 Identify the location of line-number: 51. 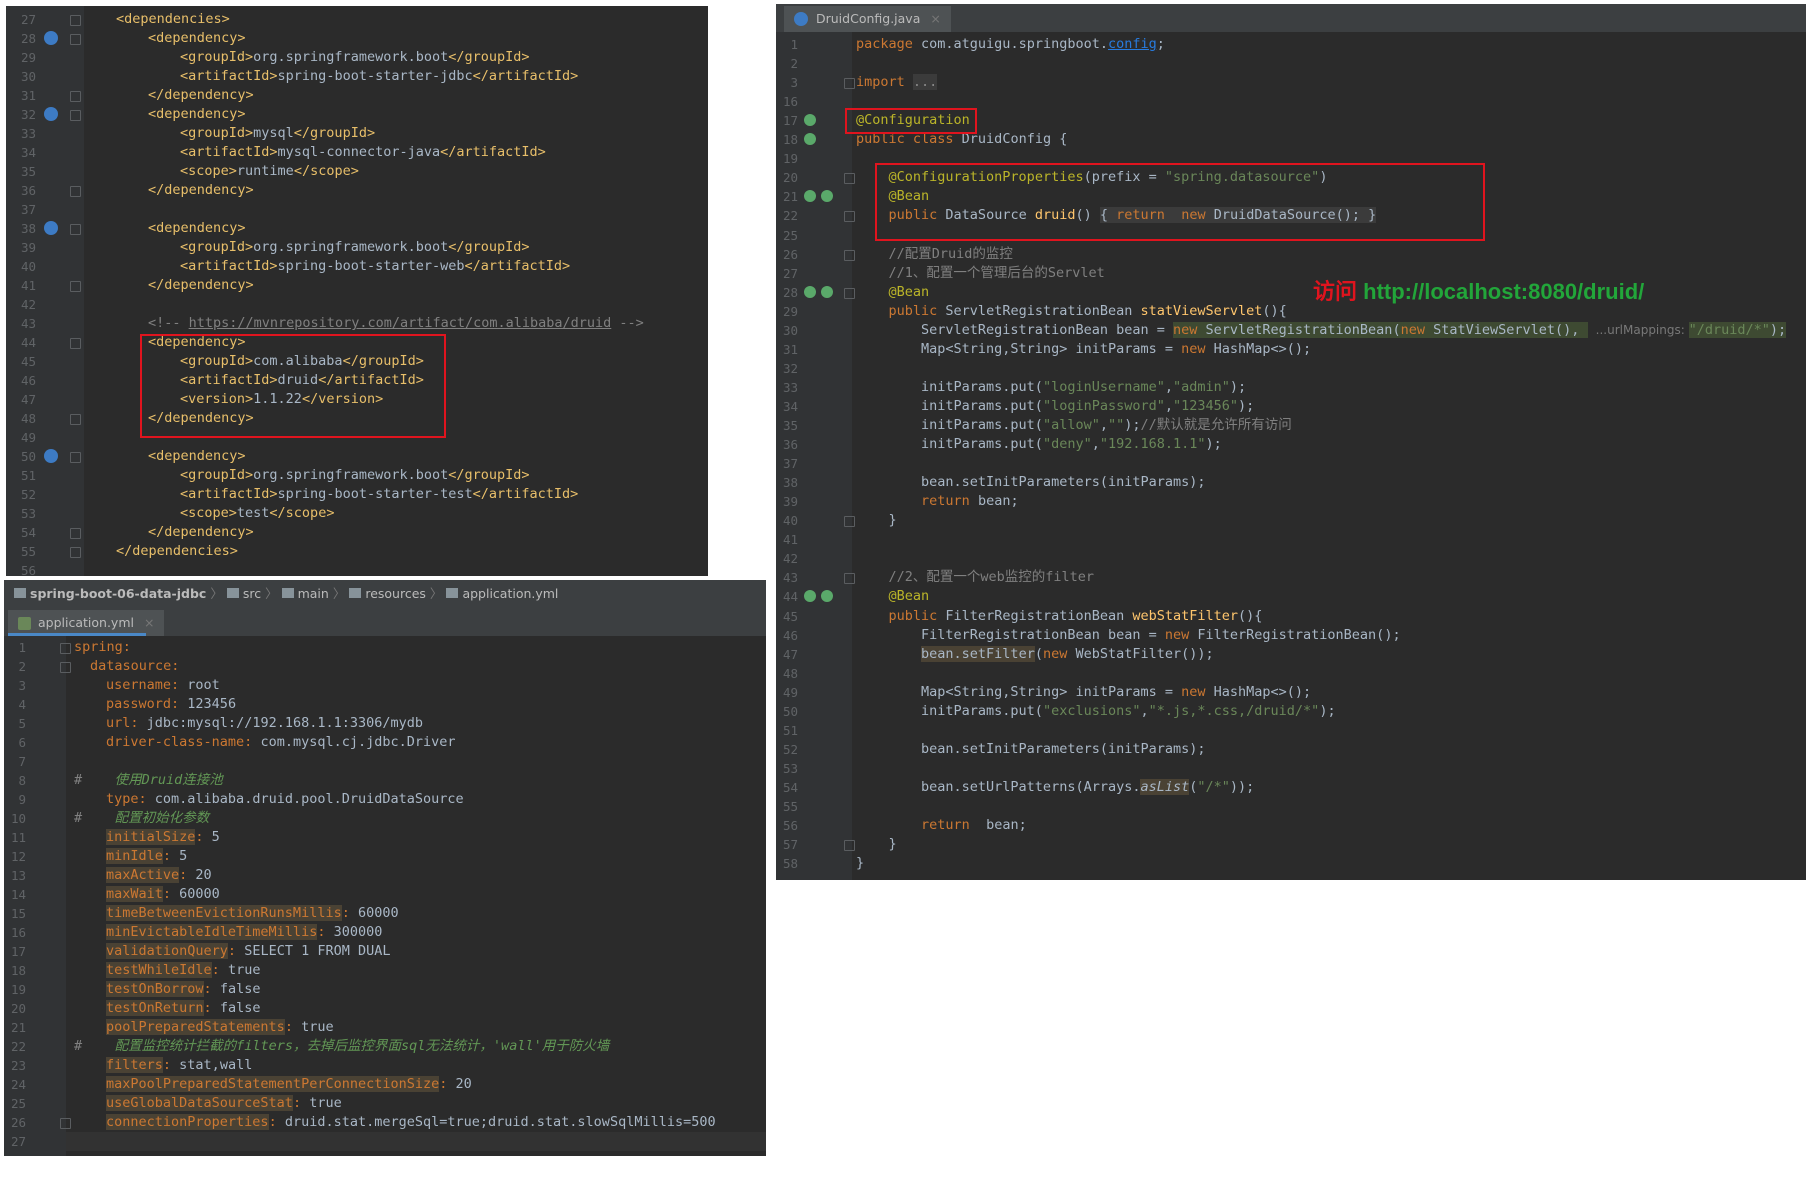
(28, 475).